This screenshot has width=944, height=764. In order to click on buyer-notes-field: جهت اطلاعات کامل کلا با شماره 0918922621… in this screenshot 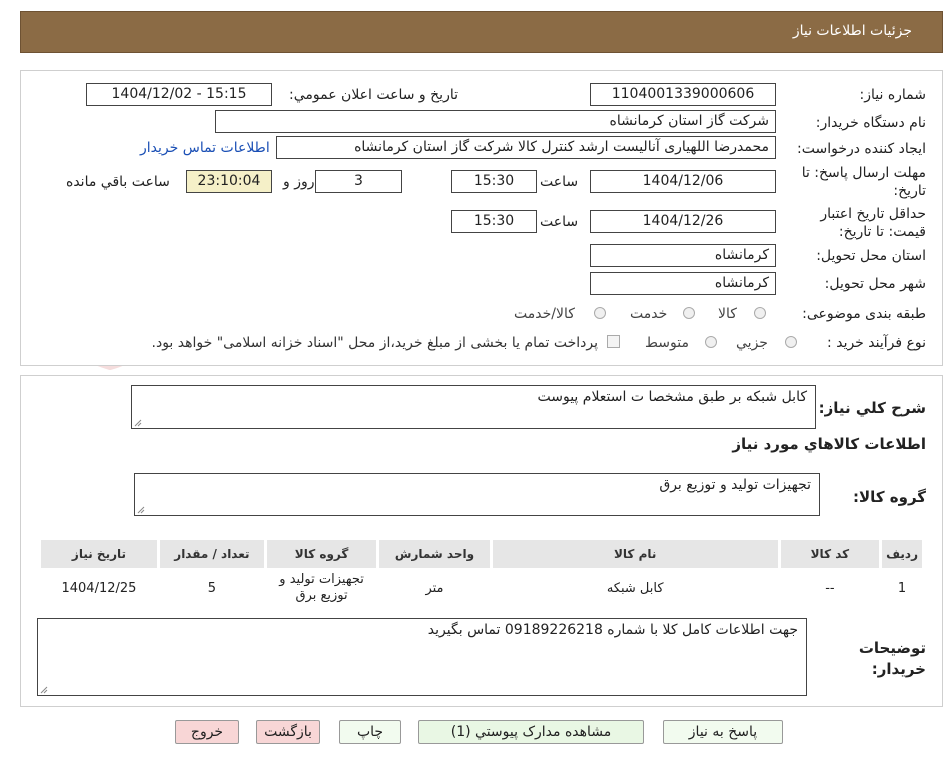, I will do `click(422, 657)`.